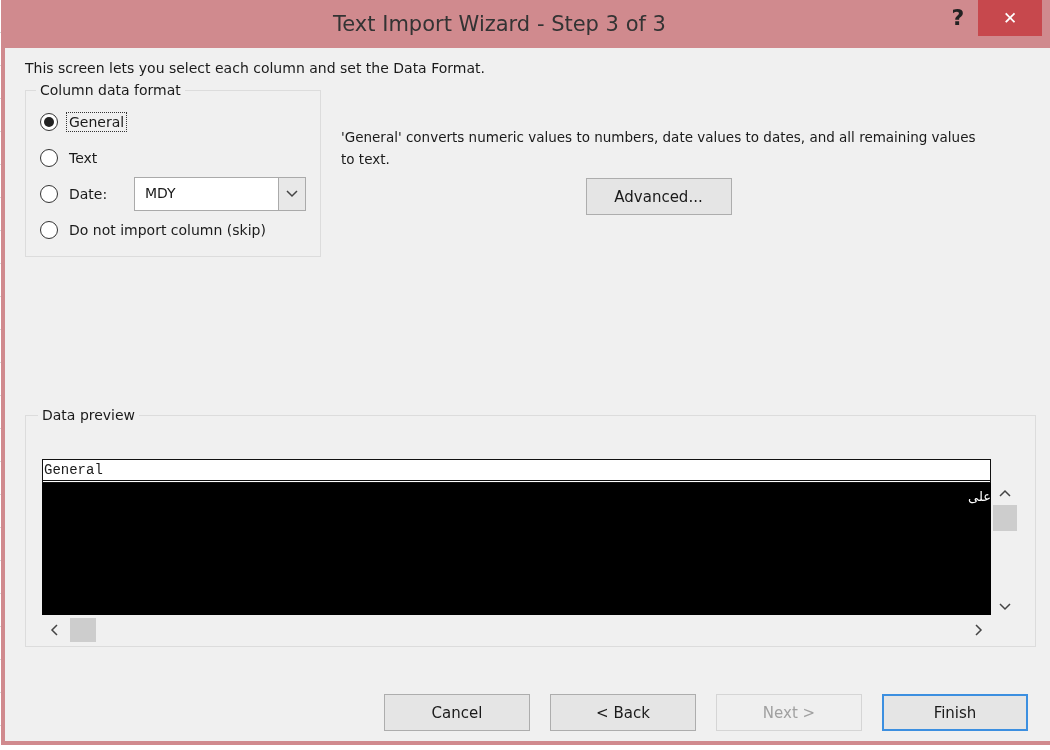  I want to click on dropdown-value: MDY, so click(160, 193).